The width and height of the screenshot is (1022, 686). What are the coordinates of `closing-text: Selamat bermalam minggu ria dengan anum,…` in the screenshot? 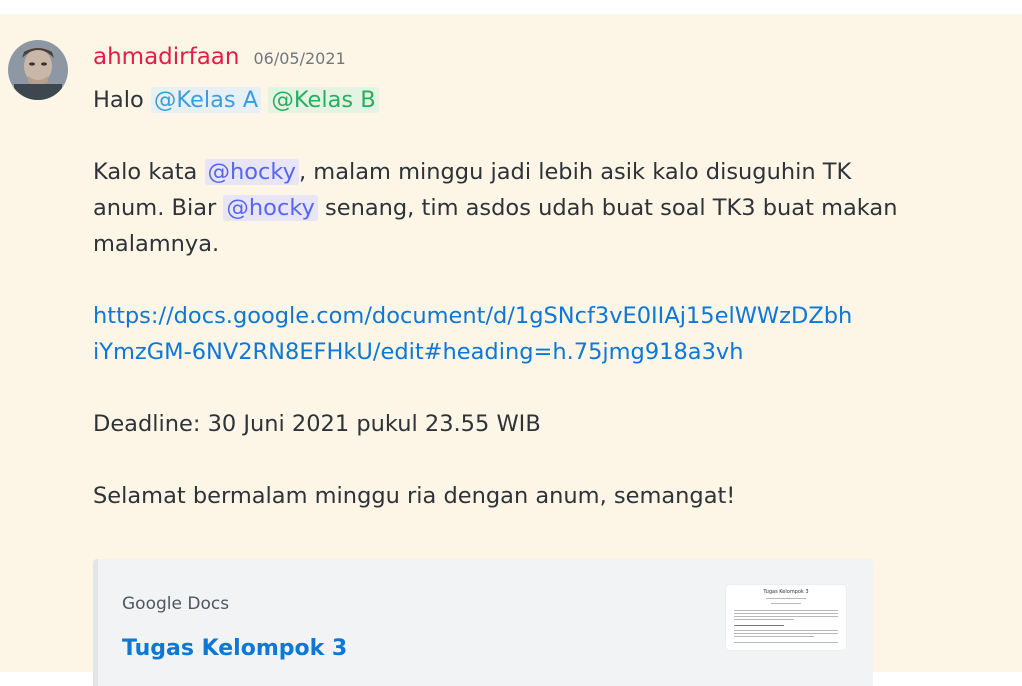 It's located at (414, 496).